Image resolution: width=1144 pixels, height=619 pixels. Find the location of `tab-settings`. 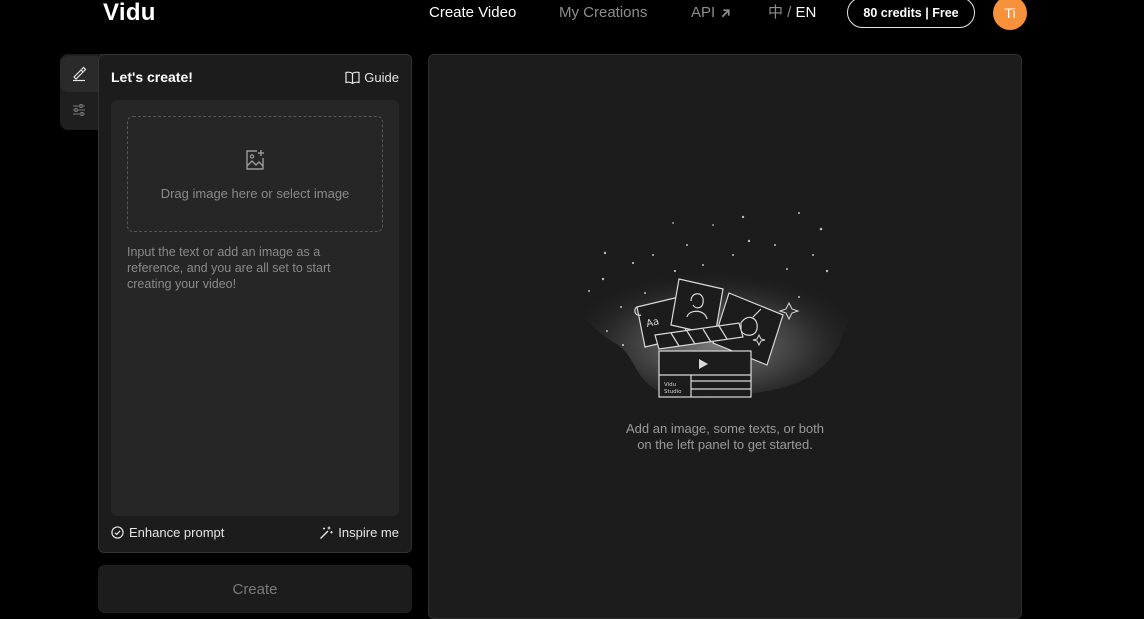

tab-settings is located at coordinates (79, 110).